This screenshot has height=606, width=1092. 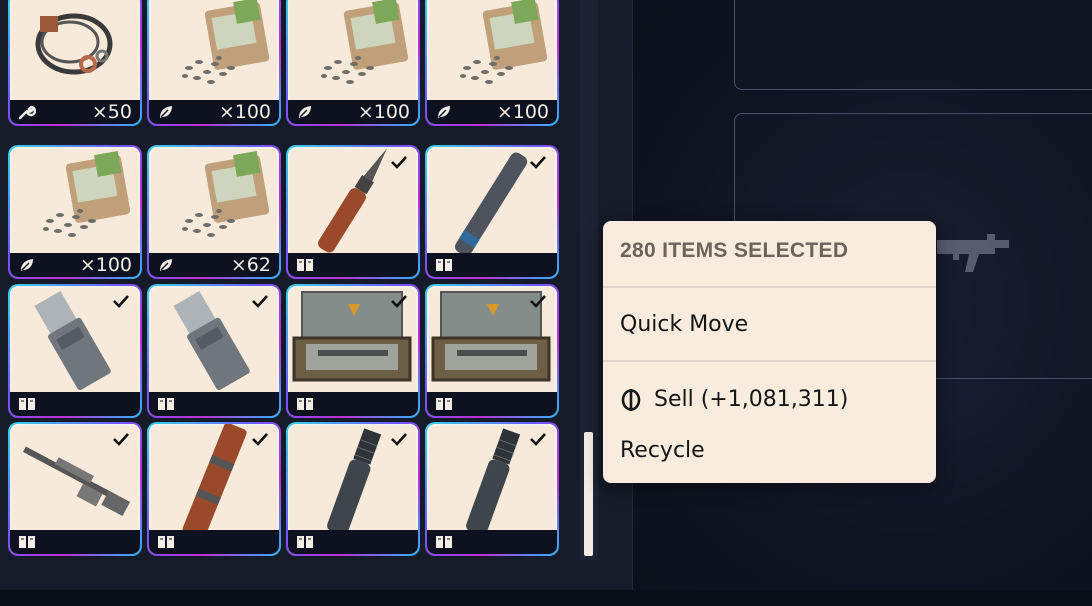 I want to click on quick-move-option: Quick Move, so click(x=684, y=324).